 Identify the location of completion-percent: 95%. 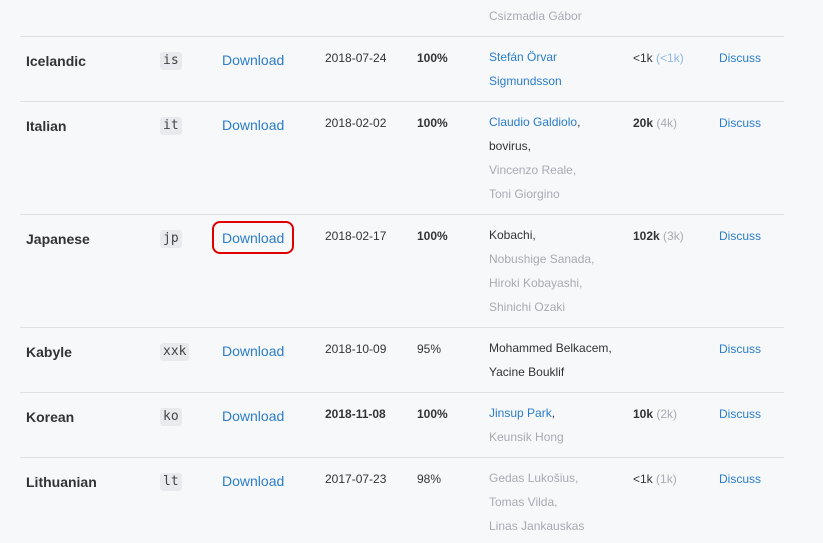
(429, 349).